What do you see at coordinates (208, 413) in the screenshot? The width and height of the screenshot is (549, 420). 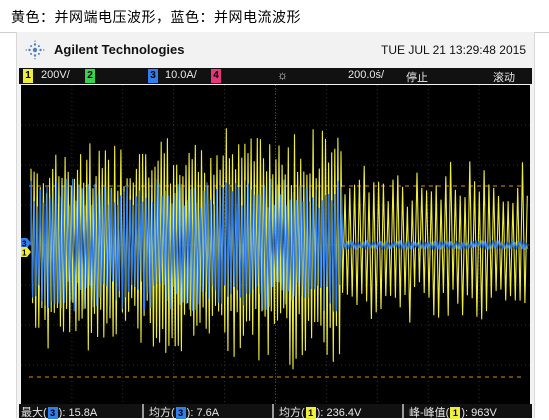 I see `measurement-value: 7.6A` at bounding box center [208, 413].